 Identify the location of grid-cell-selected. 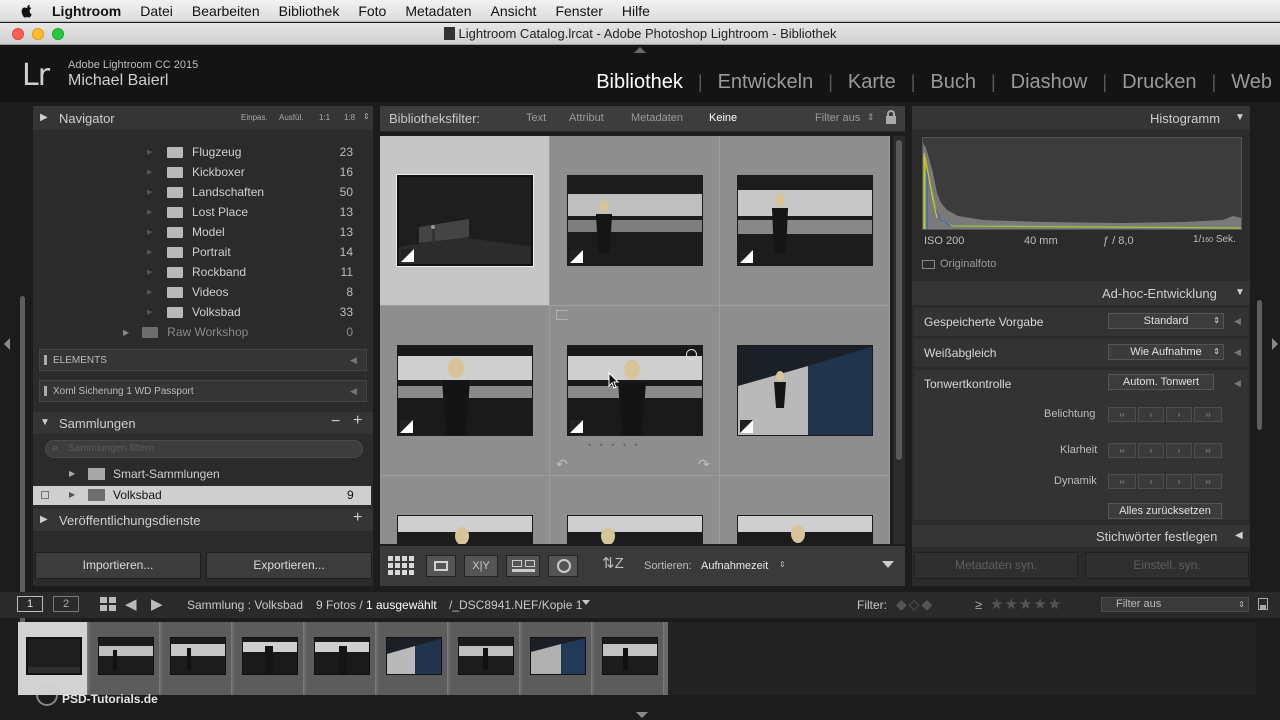
(465, 221).